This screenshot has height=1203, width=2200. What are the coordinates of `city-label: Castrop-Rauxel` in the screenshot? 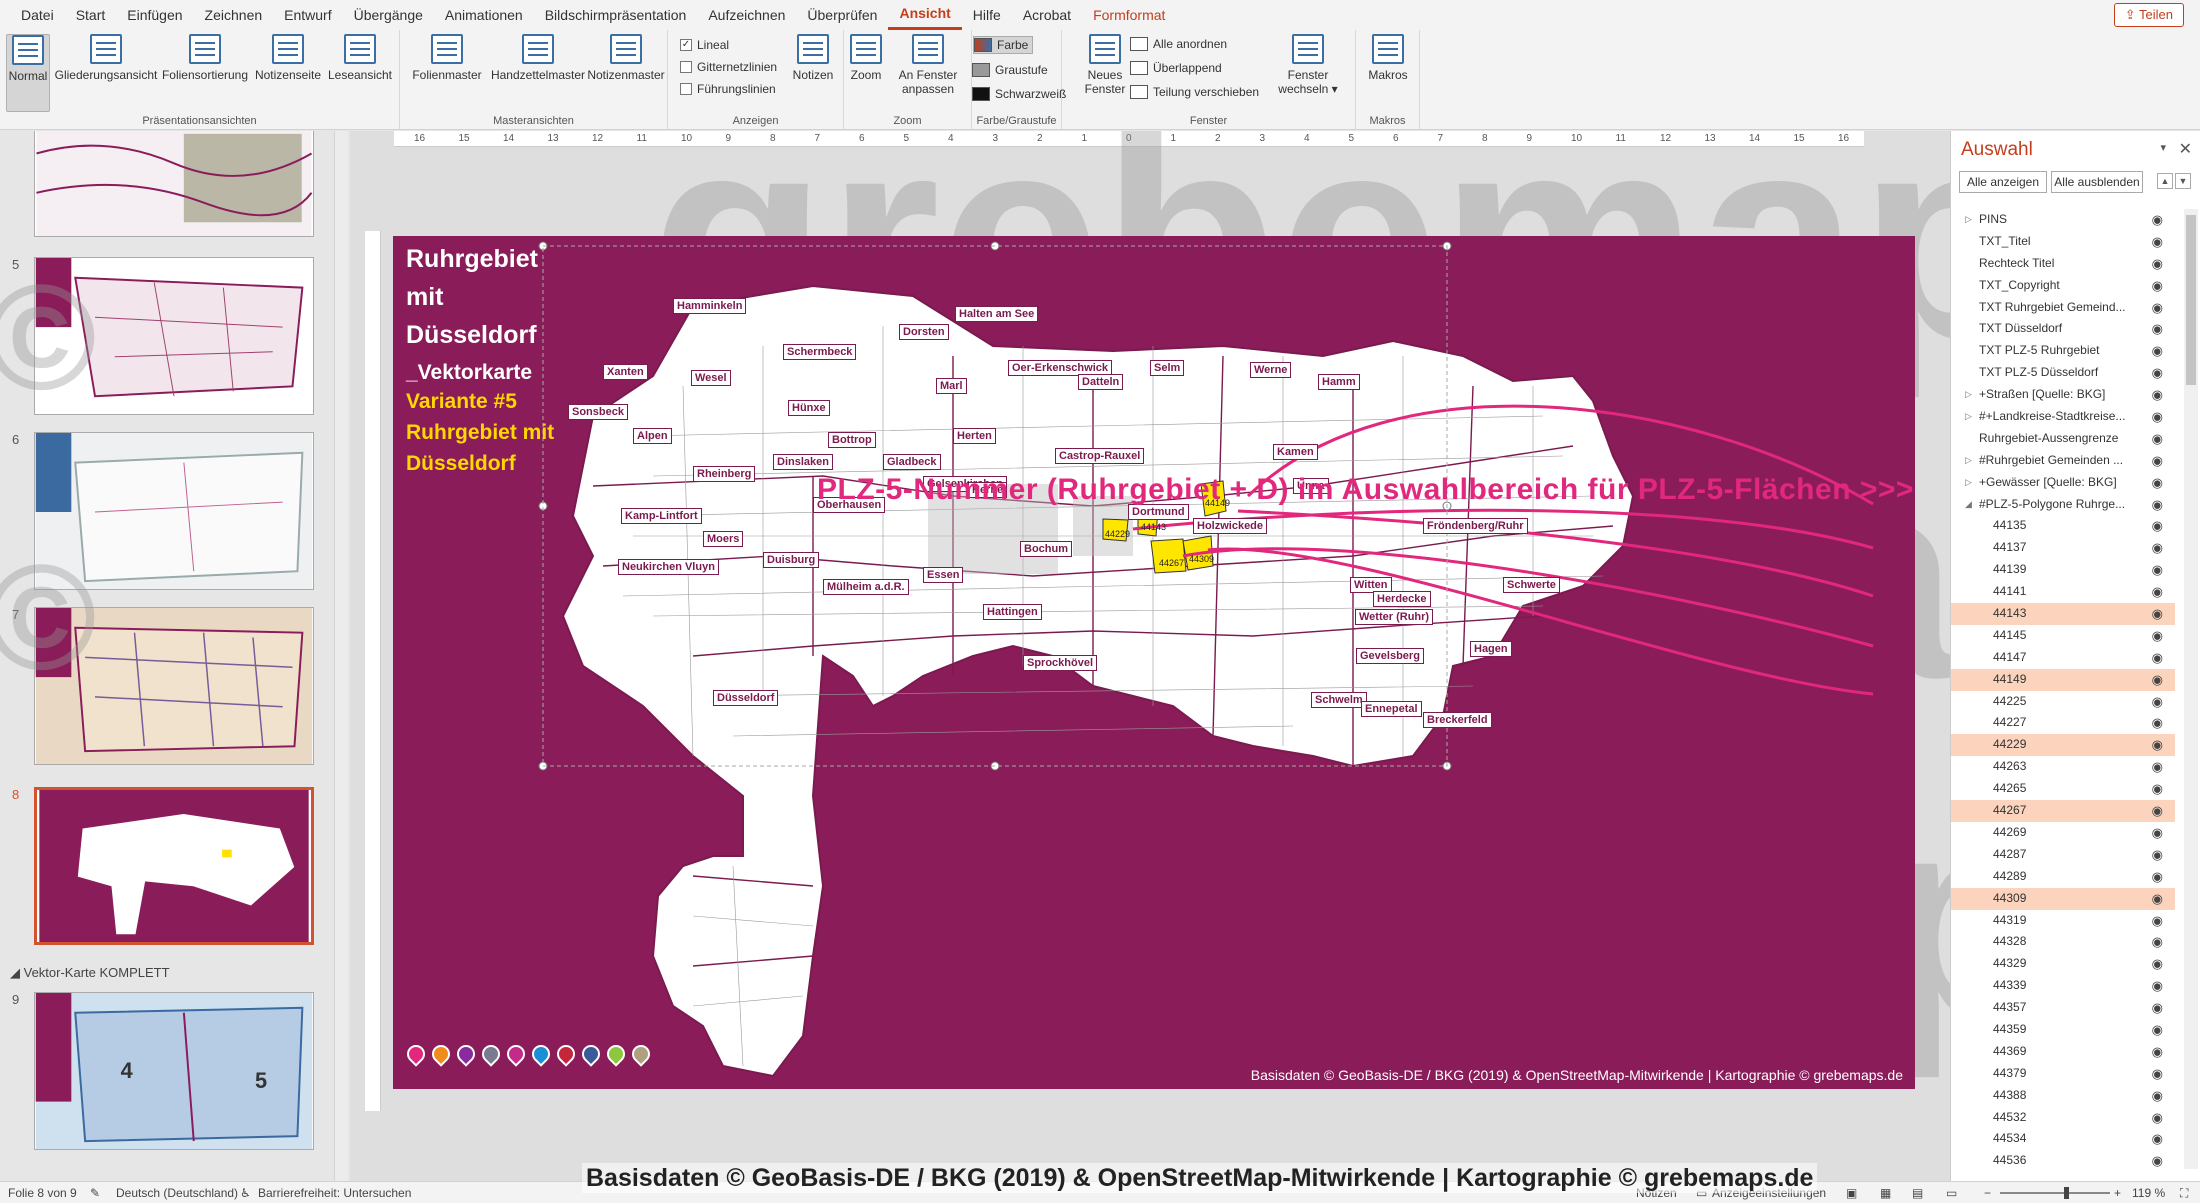 It's located at (1100, 456).